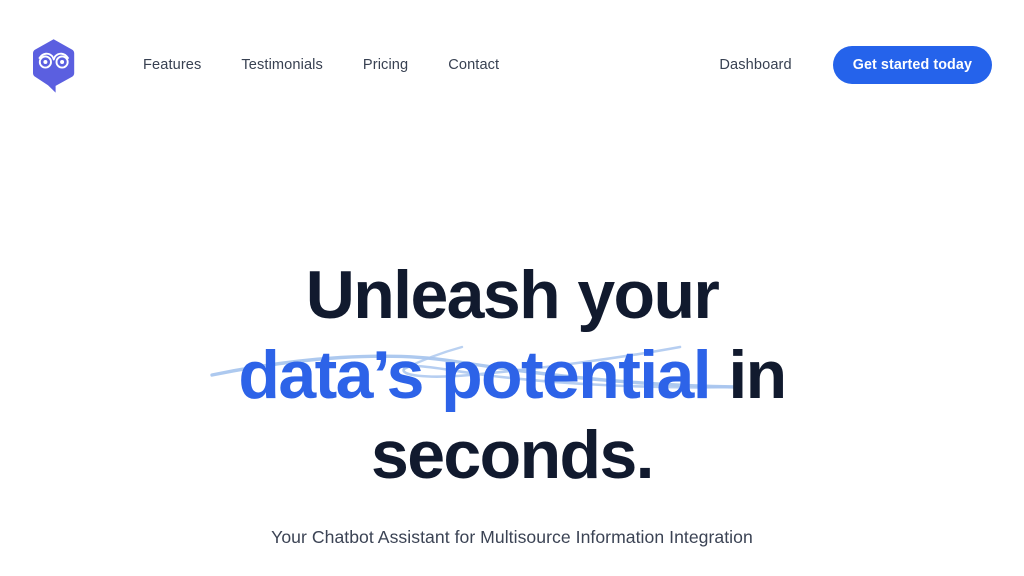 This screenshot has height=576, width=1024. Describe the element at coordinates (473, 65) in the screenshot. I see `nav-link-contact: Contact` at that location.